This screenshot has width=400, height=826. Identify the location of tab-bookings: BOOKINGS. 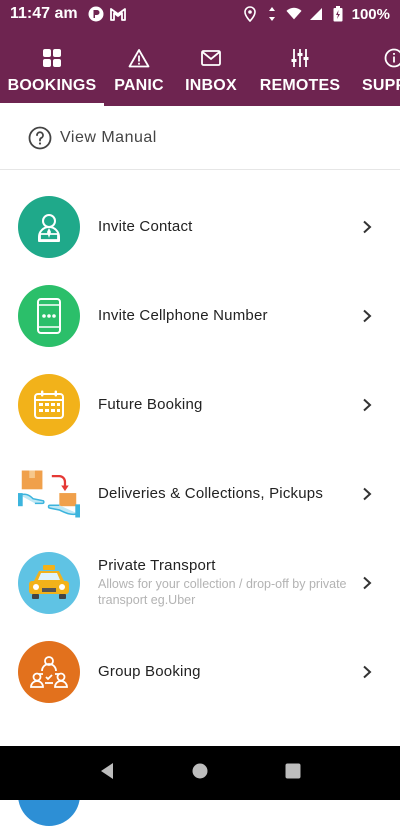
(52, 67).